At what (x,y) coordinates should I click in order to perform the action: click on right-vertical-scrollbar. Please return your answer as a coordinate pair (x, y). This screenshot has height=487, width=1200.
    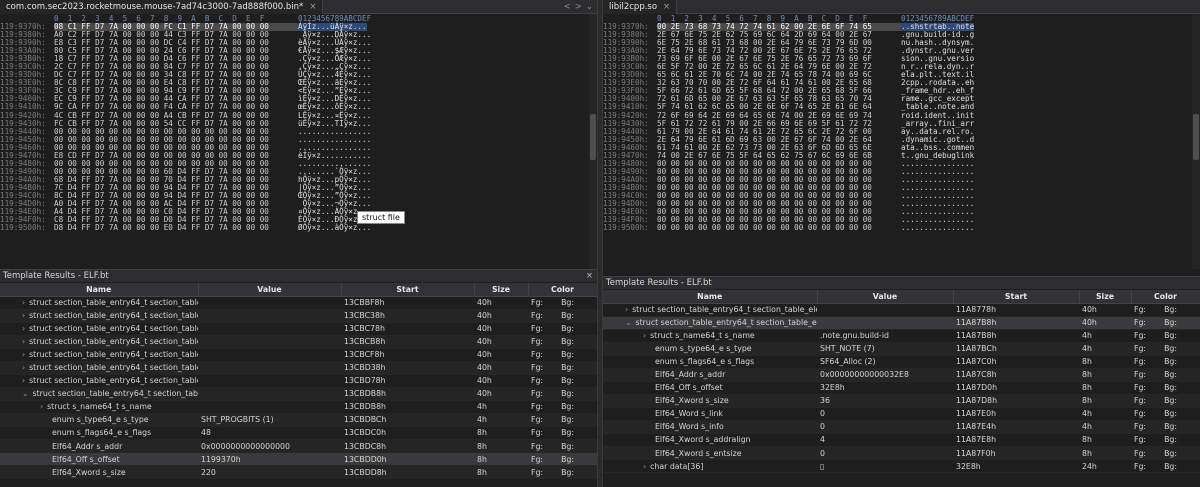
    Looking at the image, I should click on (1196, 141).